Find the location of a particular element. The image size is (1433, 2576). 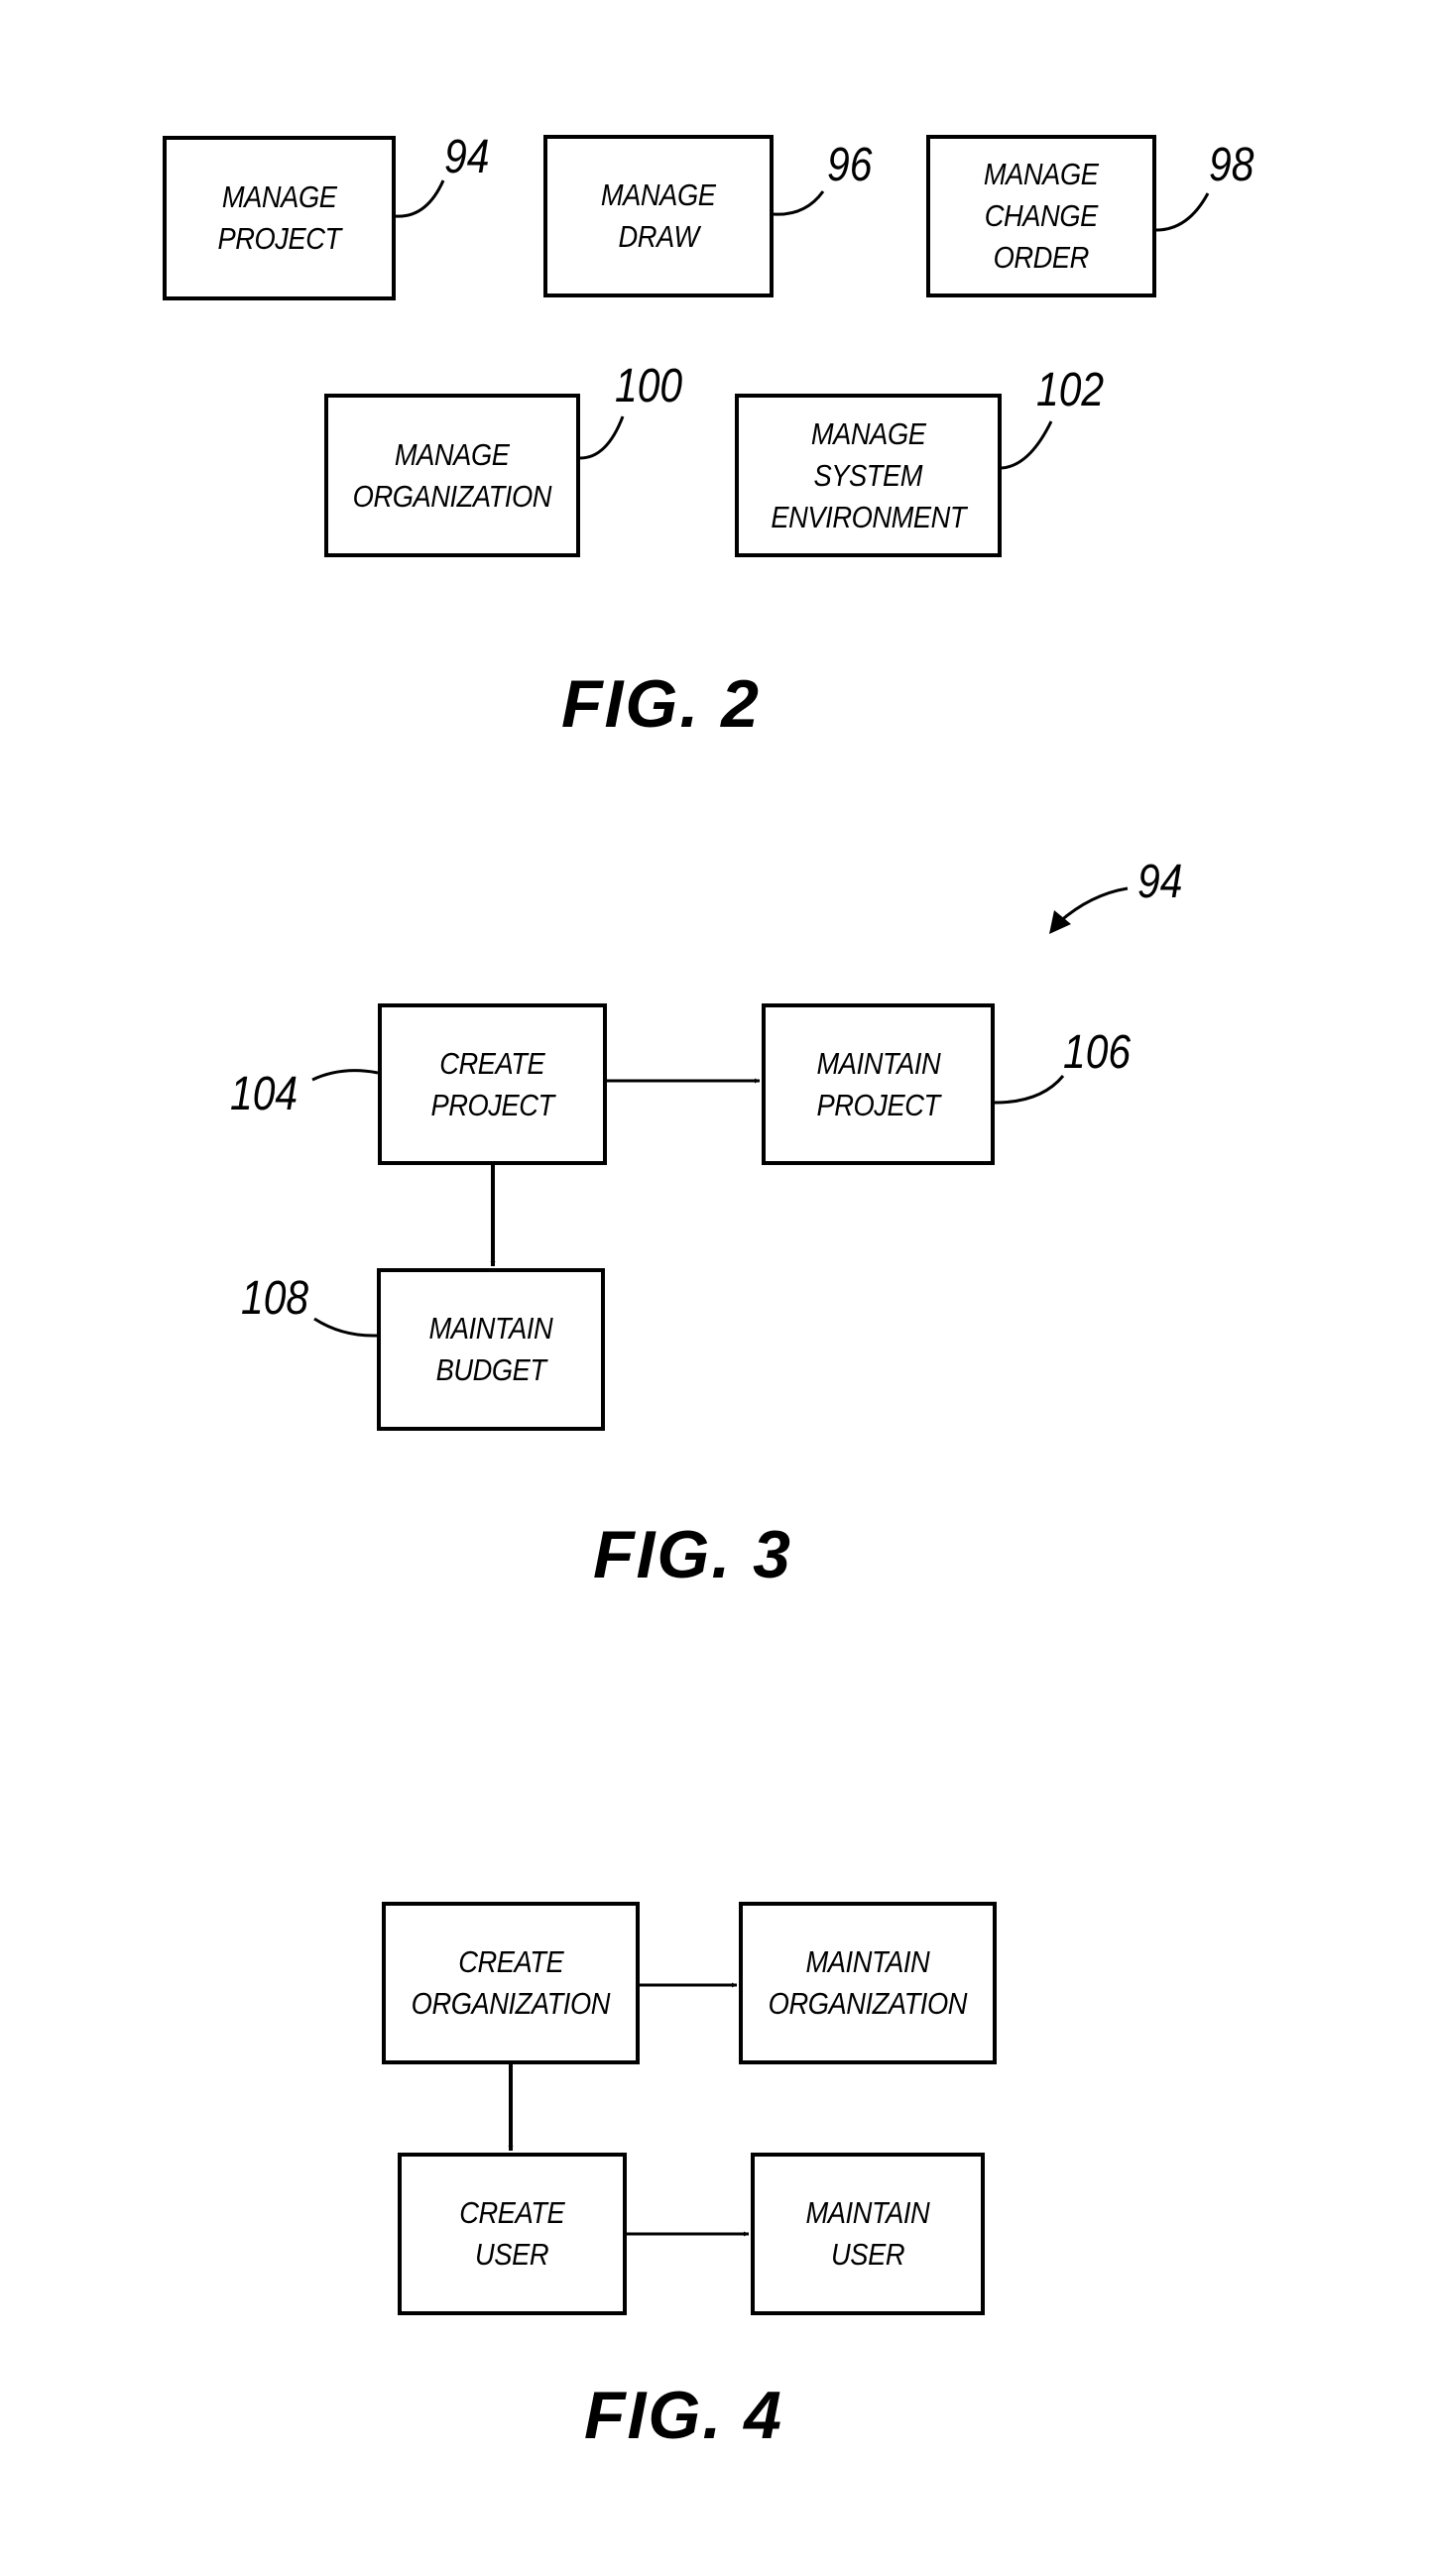

block-maintain-budget: MAINTAIN BUDGET is located at coordinates (491, 1349).